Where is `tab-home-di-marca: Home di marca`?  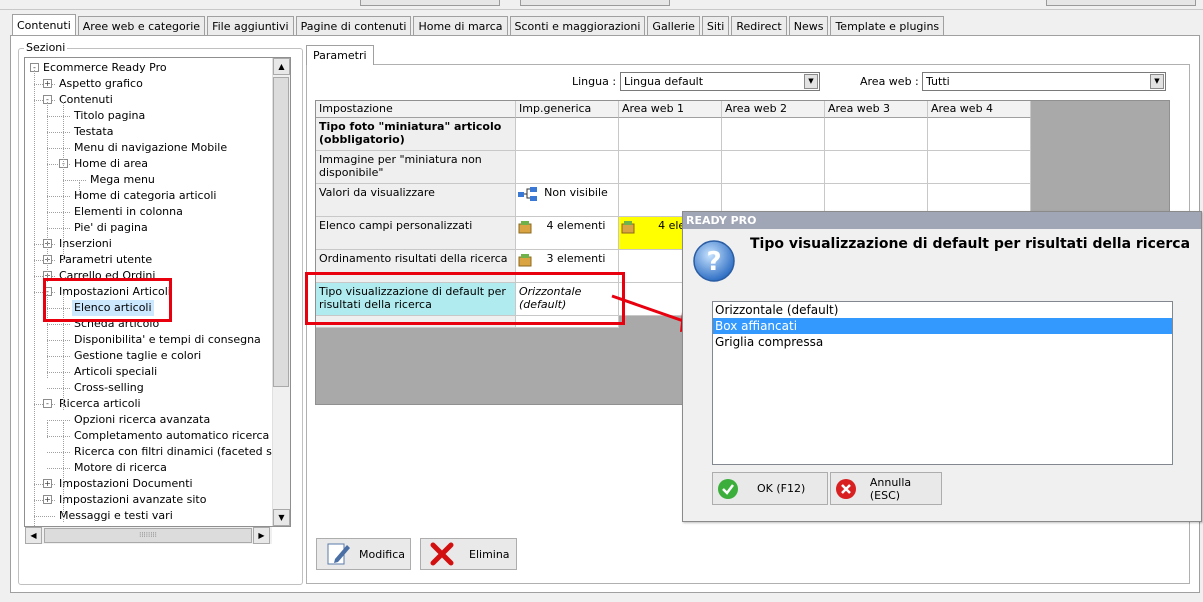
tab-home-di-marca: Home di marca is located at coordinates (460, 26).